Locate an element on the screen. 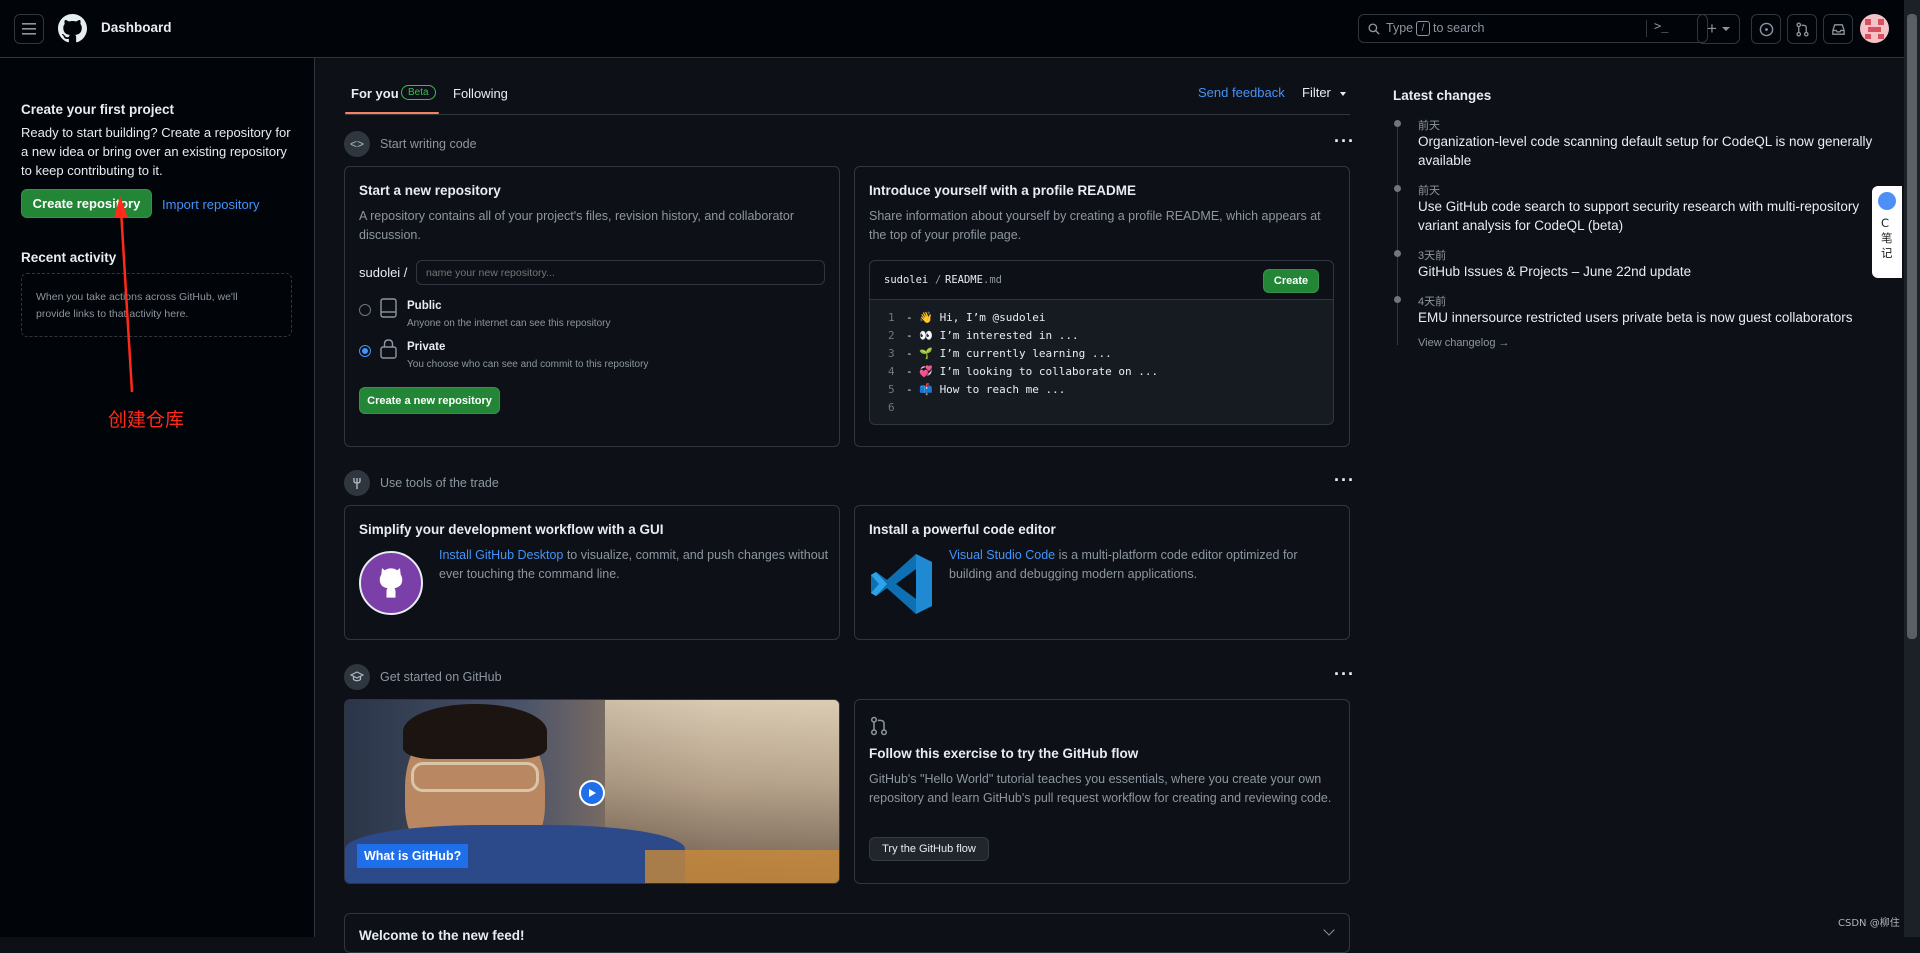 The width and height of the screenshot is (1920, 953). issue-opened-icon is located at coordinates (1766, 29).